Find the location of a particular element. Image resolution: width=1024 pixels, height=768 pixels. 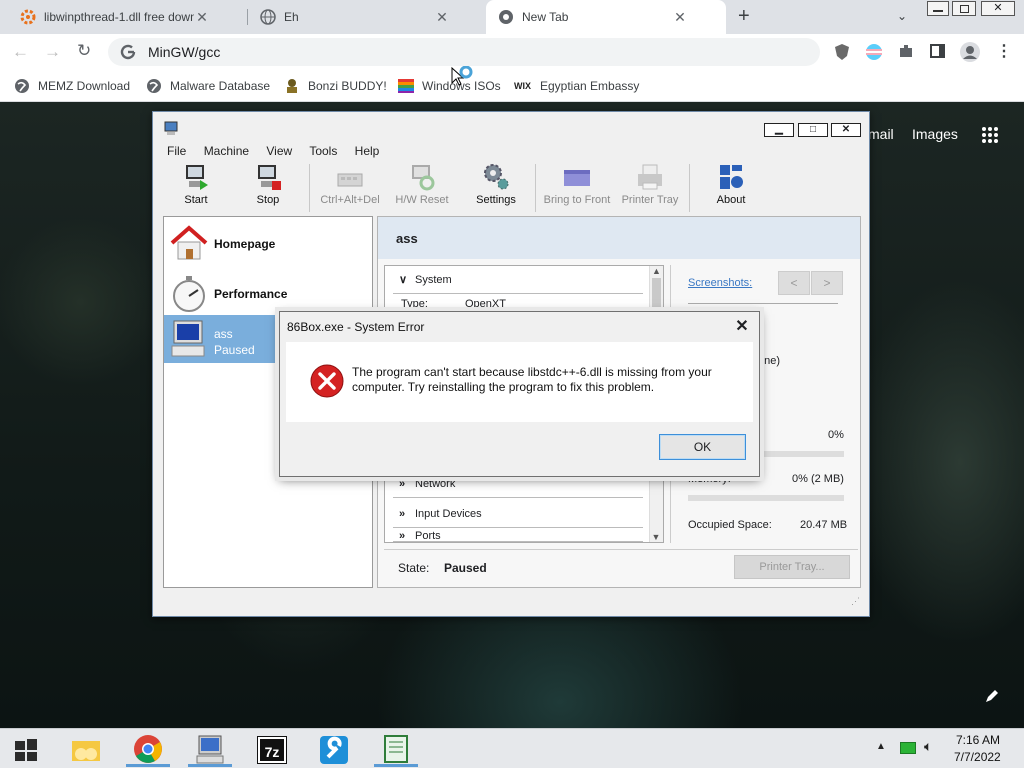

ctrl-alt-del-button: Ctrl+Alt+Del is located at coordinates (350, 187).